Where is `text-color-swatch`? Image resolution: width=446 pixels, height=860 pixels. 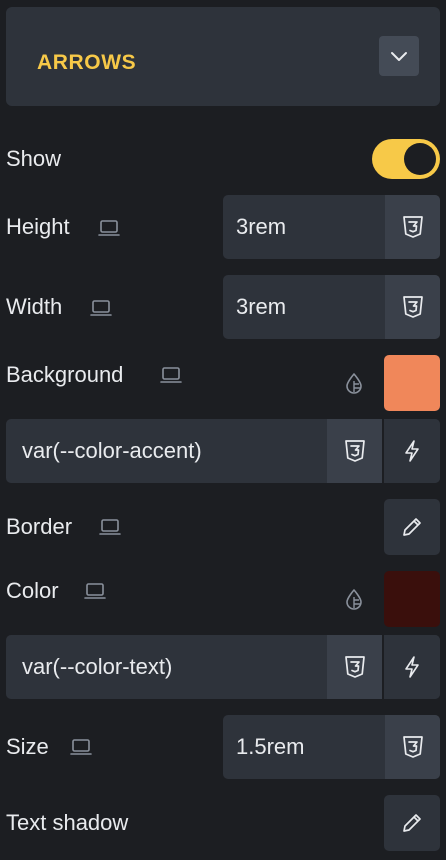
text-color-swatch is located at coordinates (412, 599).